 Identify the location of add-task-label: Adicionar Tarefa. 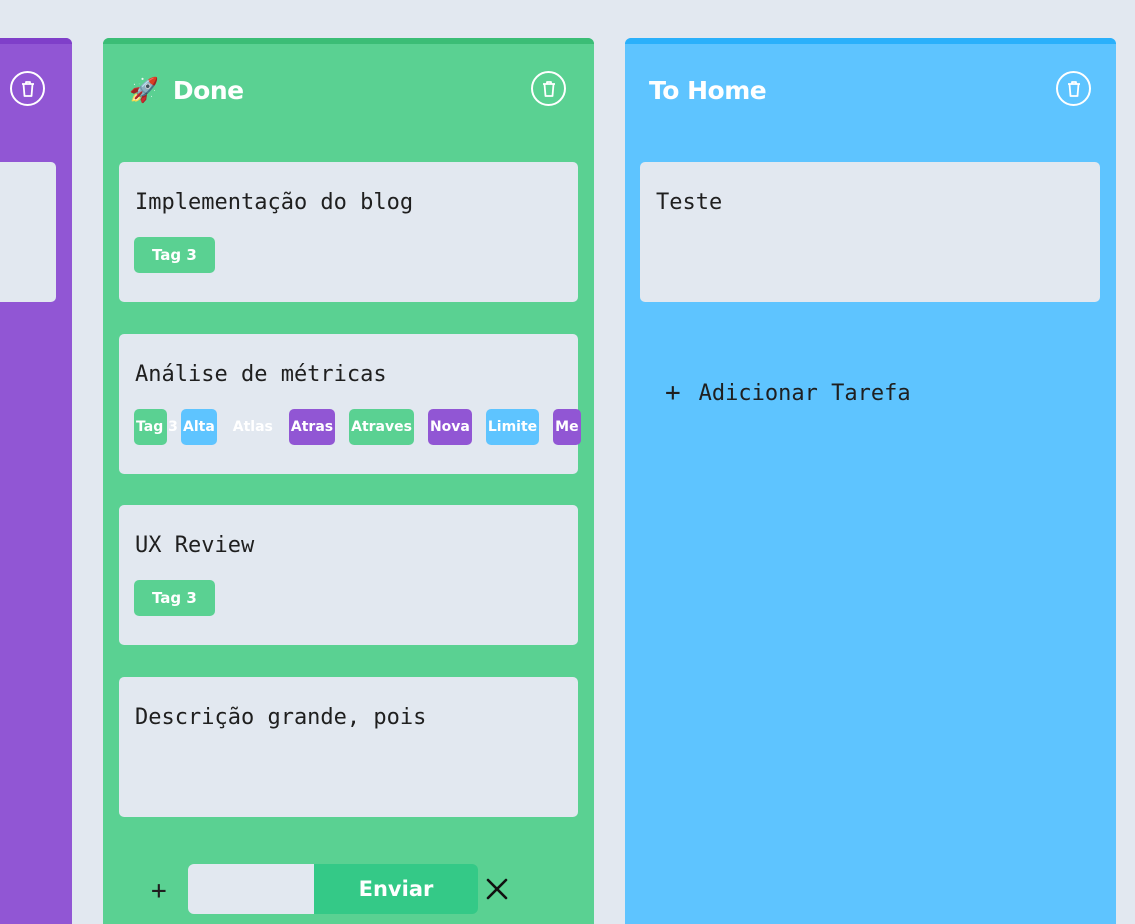
(804, 393).